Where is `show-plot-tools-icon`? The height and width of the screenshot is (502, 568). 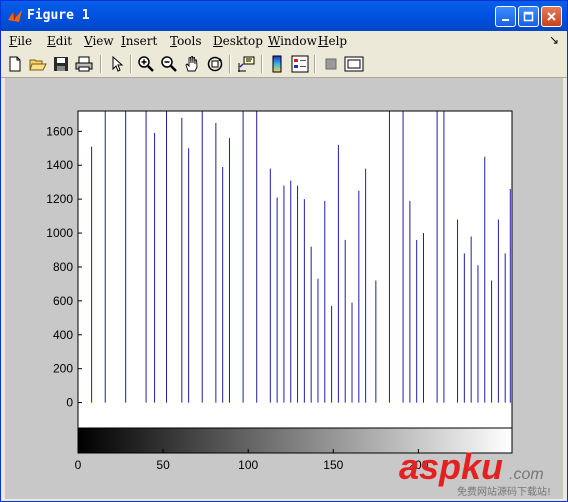
show-plot-tools-icon is located at coordinates (354, 64).